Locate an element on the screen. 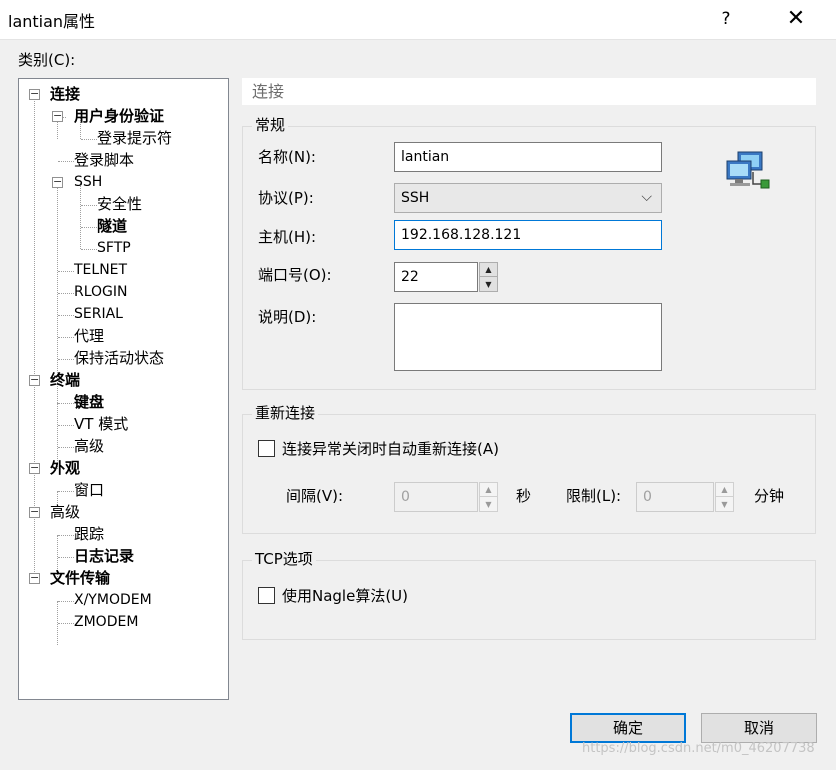  tree-item-tunnel: 隧道 is located at coordinates (112, 226).